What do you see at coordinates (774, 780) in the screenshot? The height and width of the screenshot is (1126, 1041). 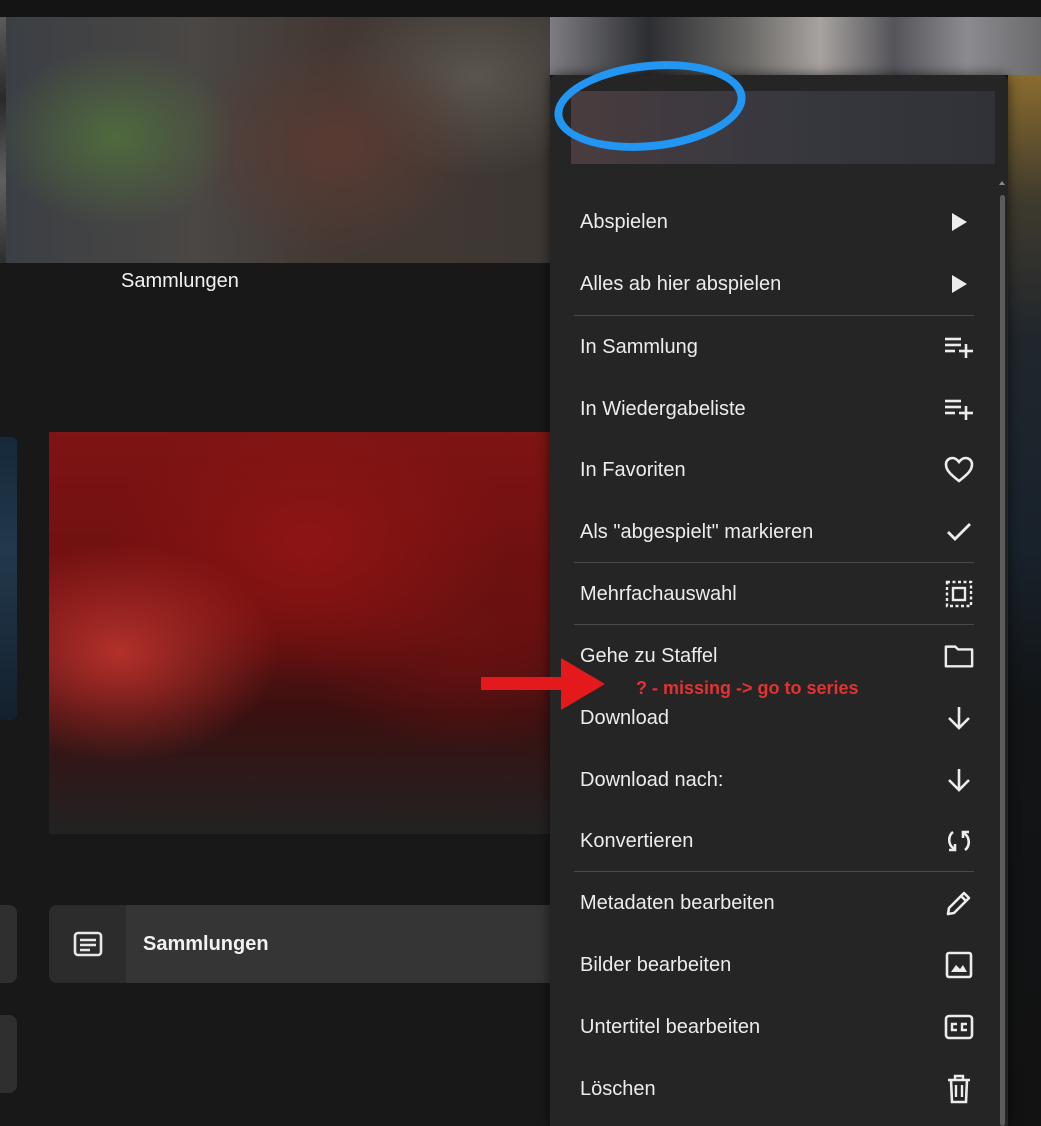 I see `menu-item-download-to: Download nach:` at bounding box center [774, 780].